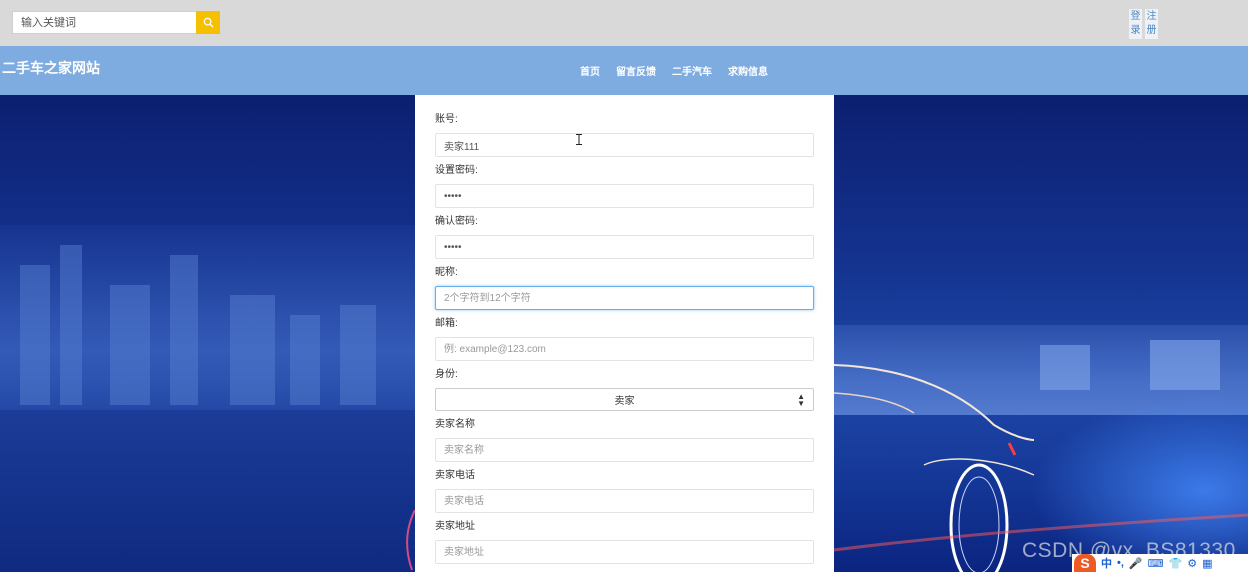  I want to click on nickname-input, so click(624, 298).